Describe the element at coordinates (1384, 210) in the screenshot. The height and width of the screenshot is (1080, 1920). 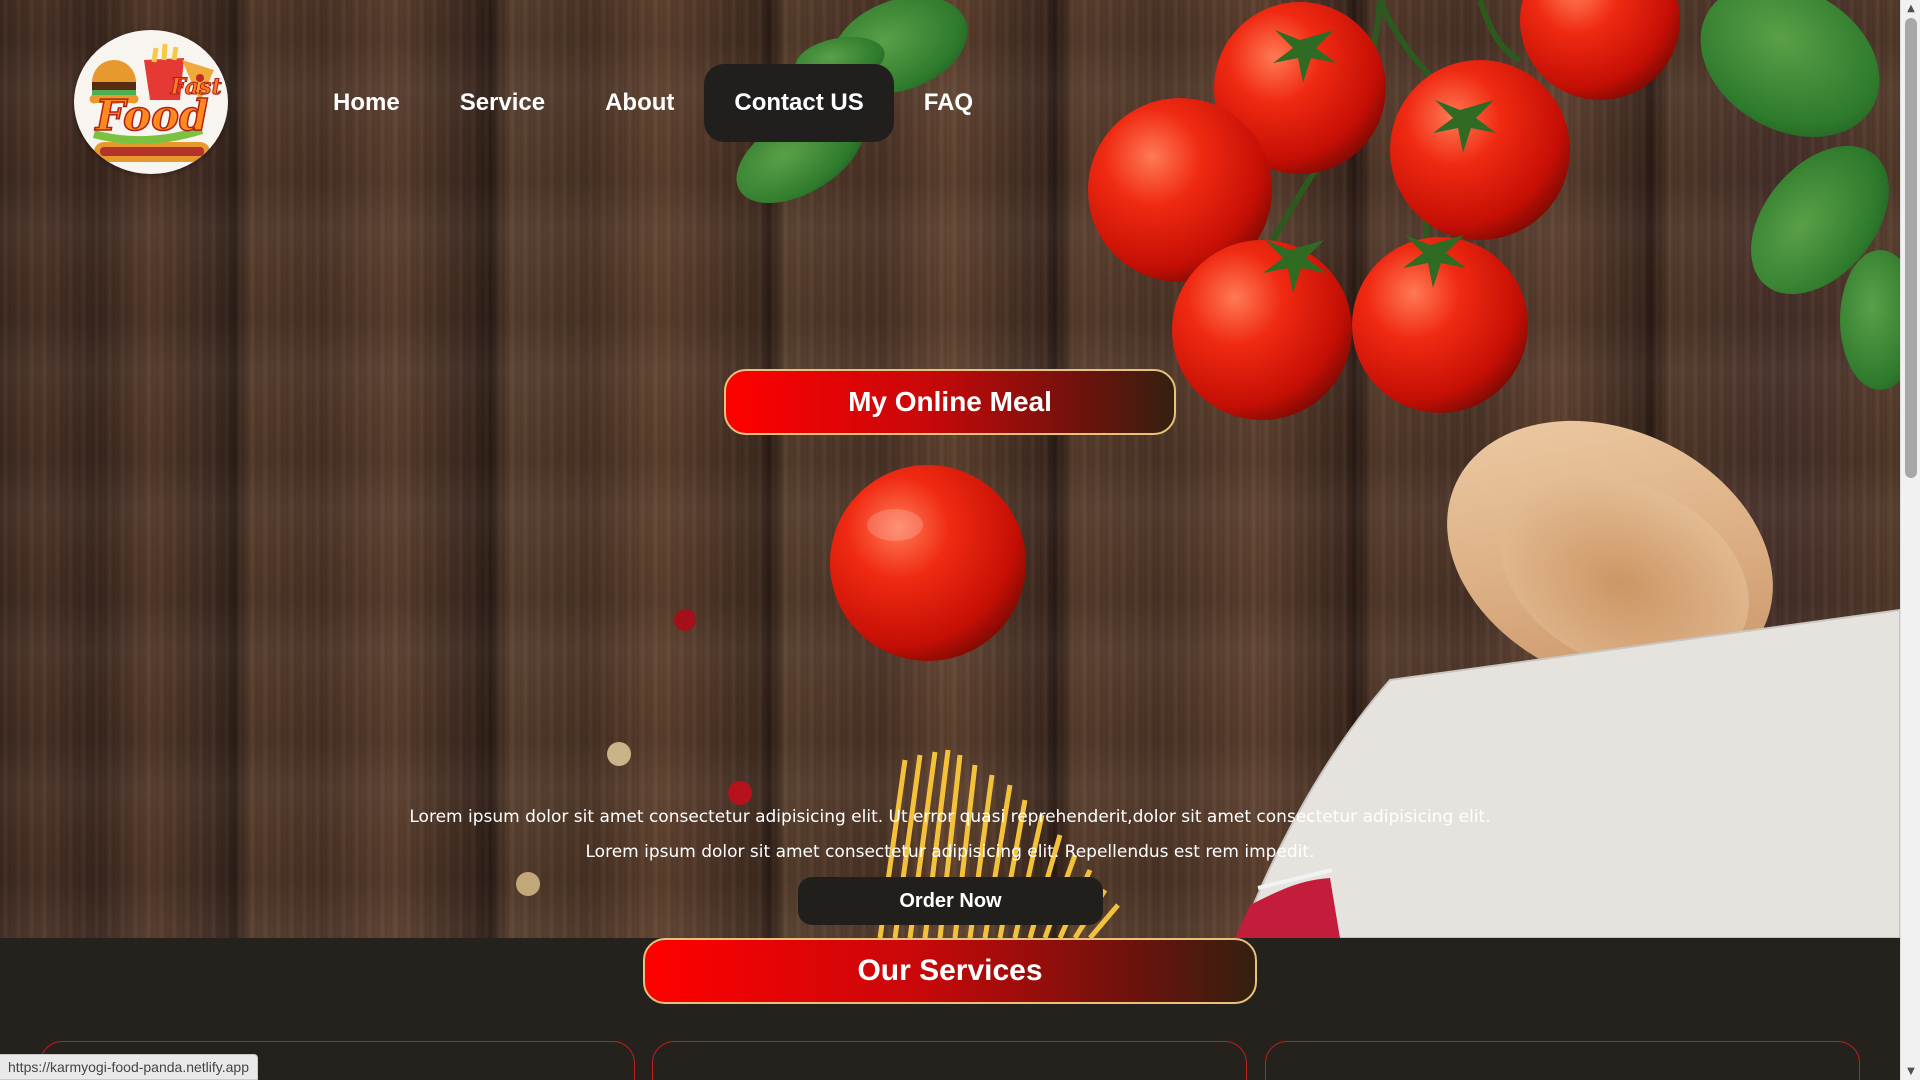
I see `cherry-tomatoes` at that location.